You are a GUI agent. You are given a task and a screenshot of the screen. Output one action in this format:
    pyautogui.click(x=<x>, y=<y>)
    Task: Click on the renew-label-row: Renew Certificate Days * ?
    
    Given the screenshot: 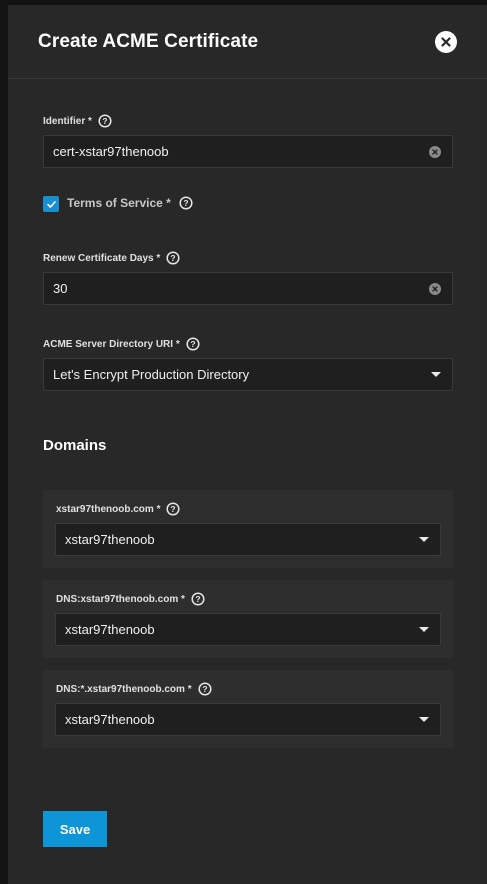 What is the action you would take?
    pyautogui.click(x=111, y=258)
    